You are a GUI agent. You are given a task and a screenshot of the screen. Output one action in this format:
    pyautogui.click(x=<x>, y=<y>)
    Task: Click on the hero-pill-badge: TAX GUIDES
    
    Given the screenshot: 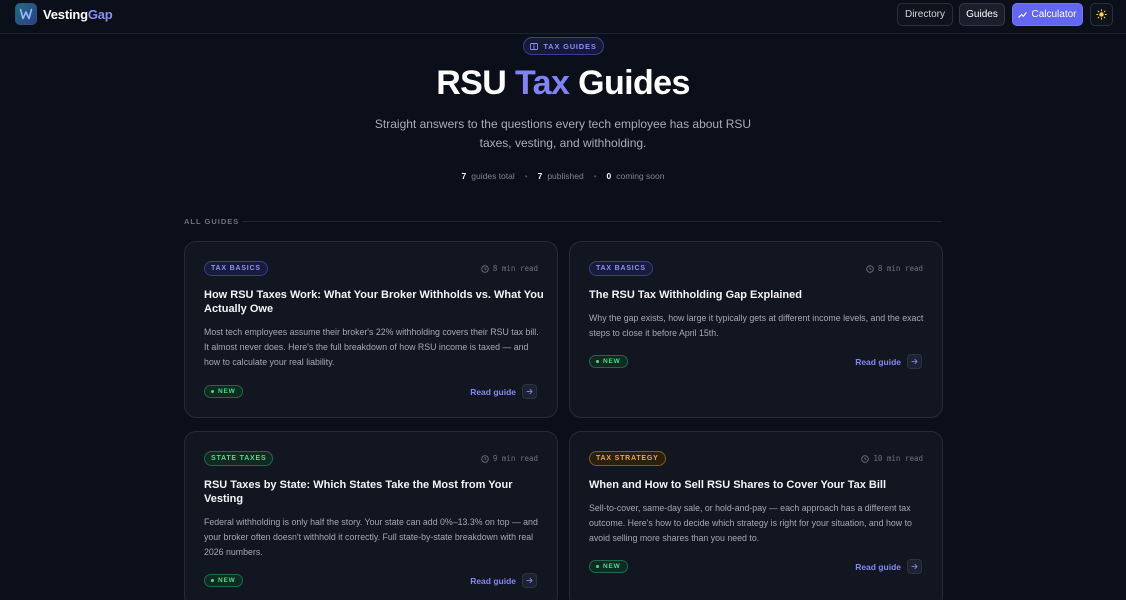 What is the action you would take?
    pyautogui.click(x=563, y=46)
    